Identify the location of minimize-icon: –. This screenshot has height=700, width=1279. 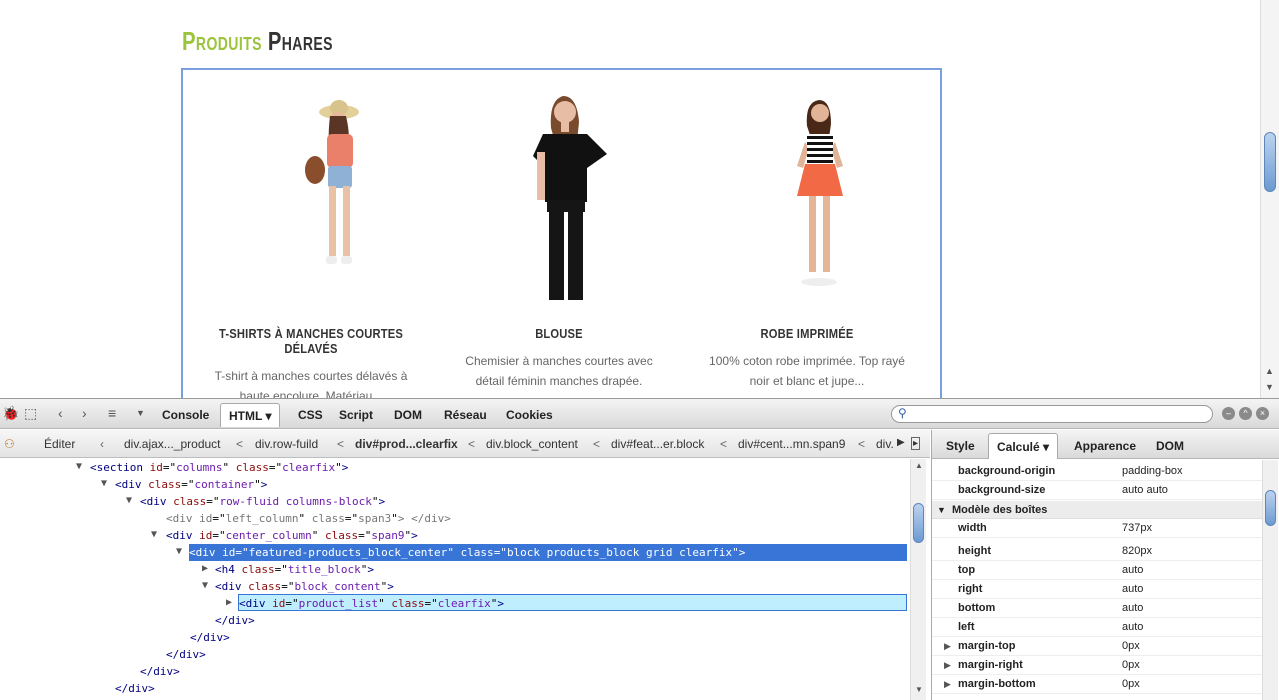
(1228, 413).